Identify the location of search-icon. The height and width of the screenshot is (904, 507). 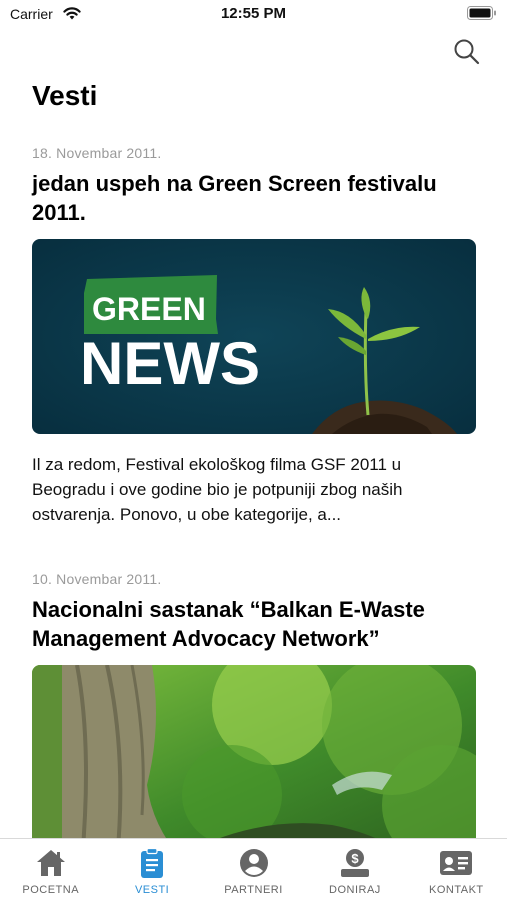
(467, 52).